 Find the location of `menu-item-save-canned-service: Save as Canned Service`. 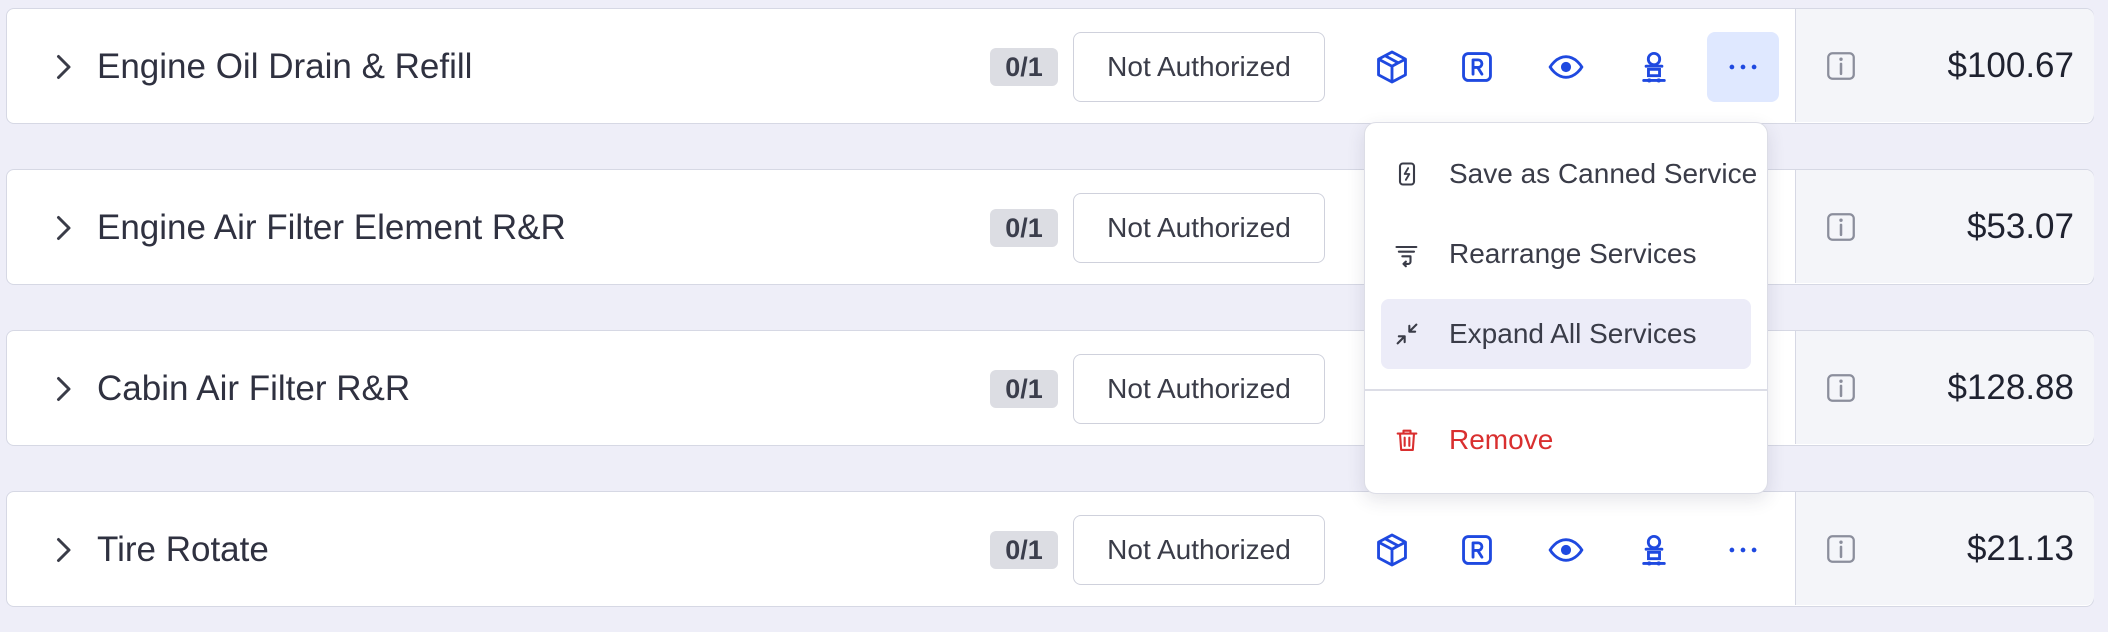

menu-item-save-canned-service: Save as Canned Service is located at coordinates (1569, 174).